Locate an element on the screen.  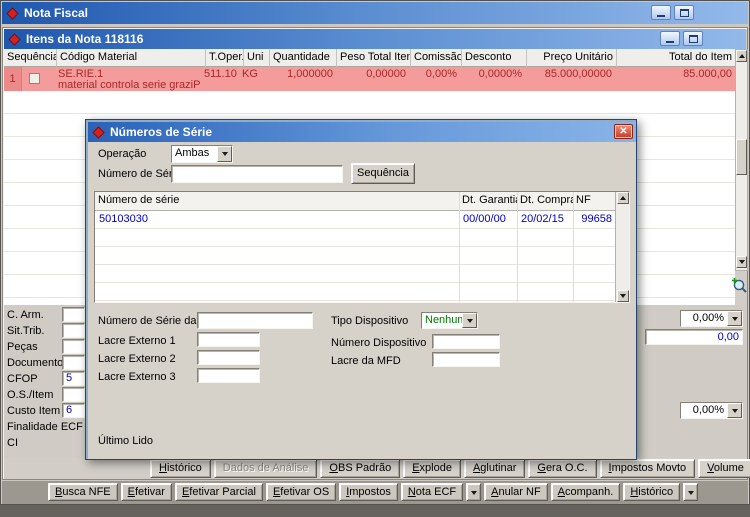
nota-ecf-dropdown-button is located at coordinates (474, 492).